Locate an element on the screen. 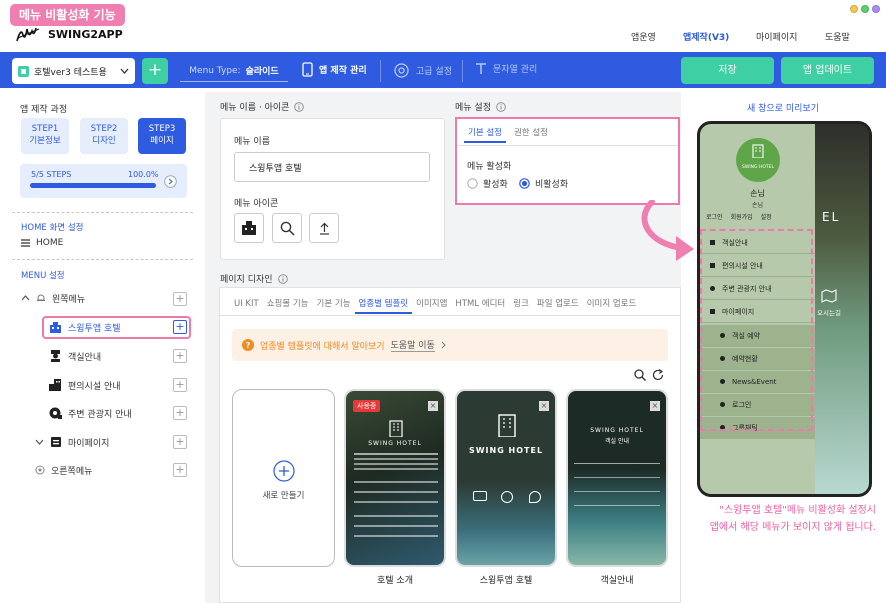 This screenshot has width=886, height=603. tree-item-attractions: 주변 관광지 안내 is located at coordinates (90, 413).